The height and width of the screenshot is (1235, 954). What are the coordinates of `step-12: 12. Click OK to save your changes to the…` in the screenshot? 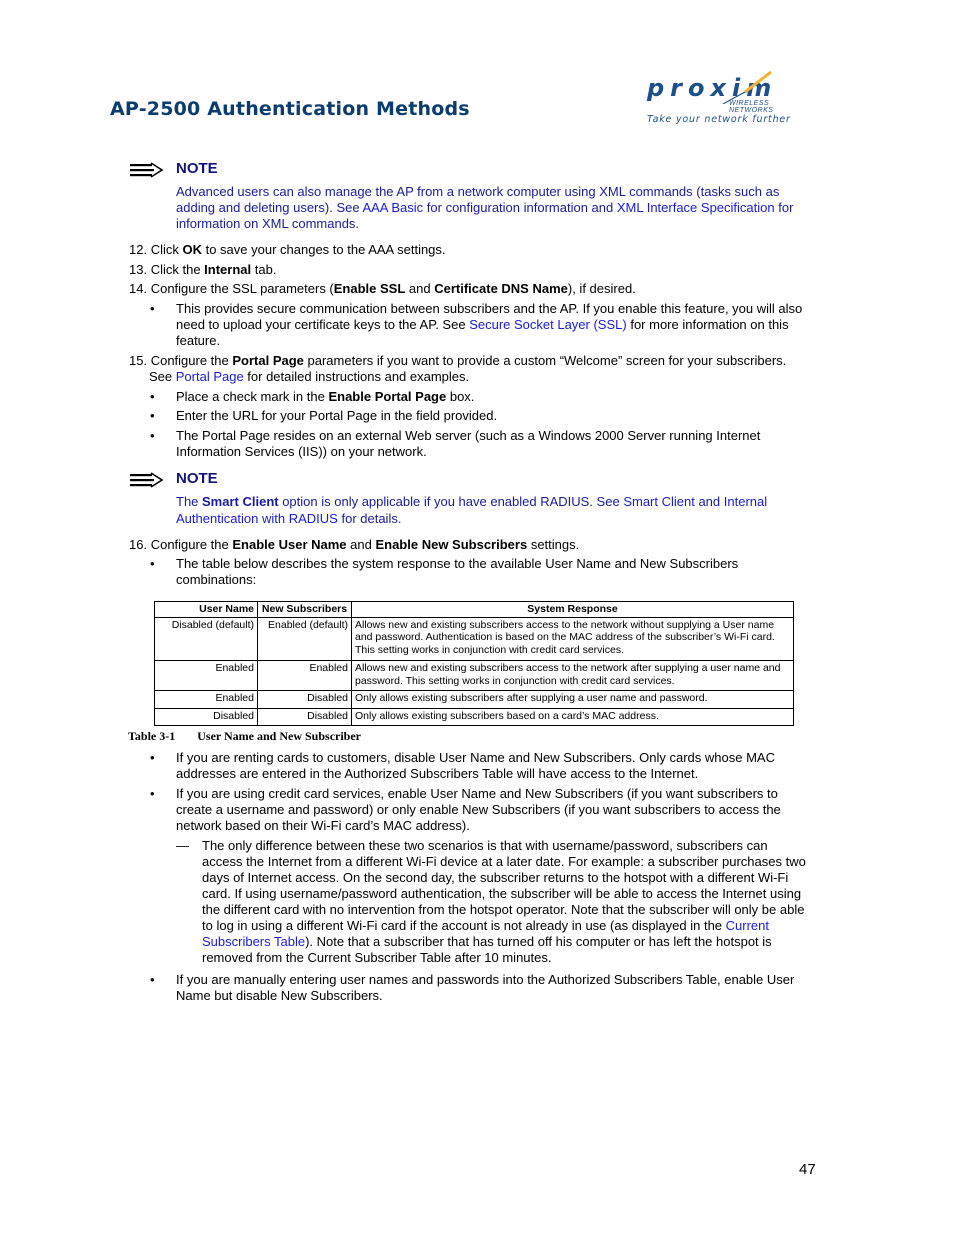 It's located at (287, 249).